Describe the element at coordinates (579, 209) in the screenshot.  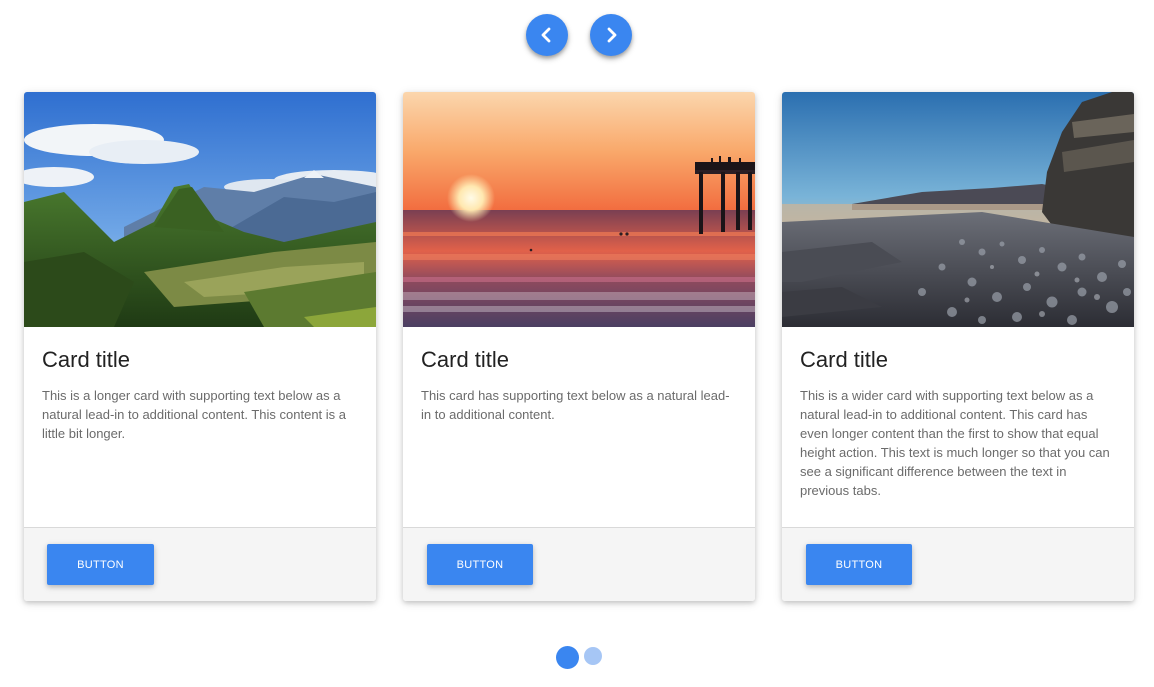
I see `card-image-sunset-pier` at that location.